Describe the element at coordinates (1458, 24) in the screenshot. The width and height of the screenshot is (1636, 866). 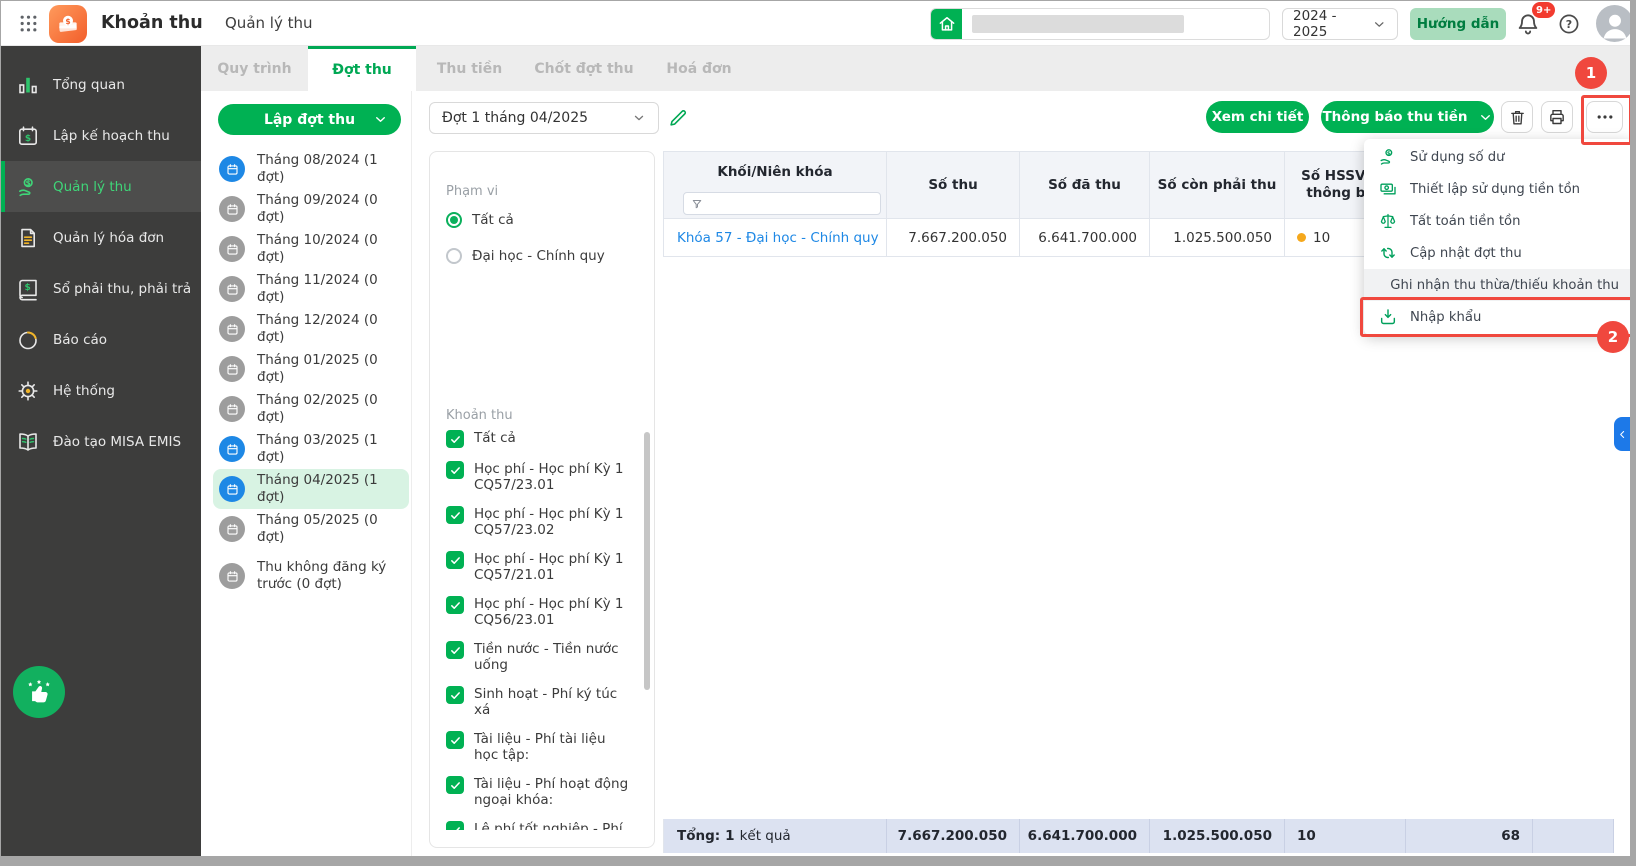
I see `guide-button: Hướng dẫn` at that location.